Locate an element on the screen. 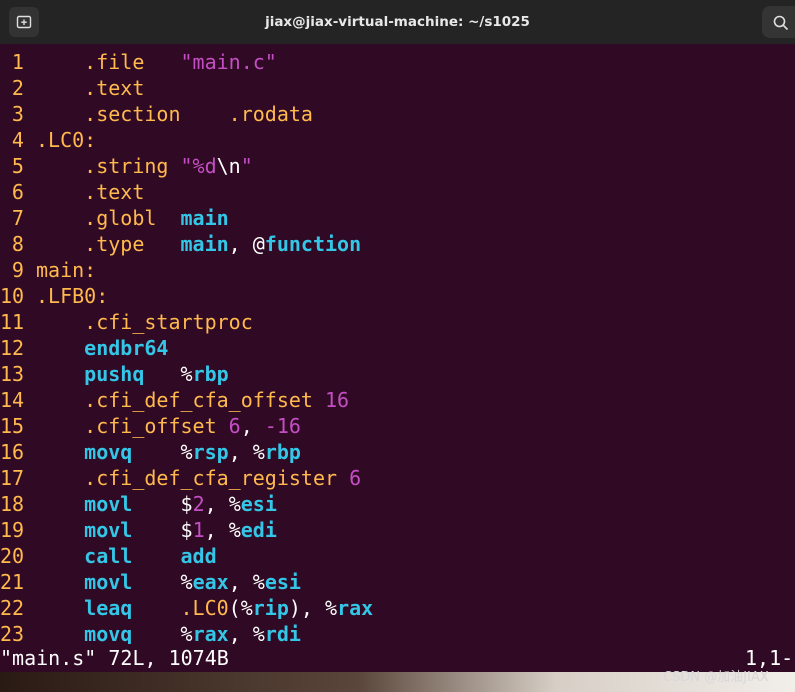 This screenshot has height=692, width=795. line-number: 20 is located at coordinates (12, 556).